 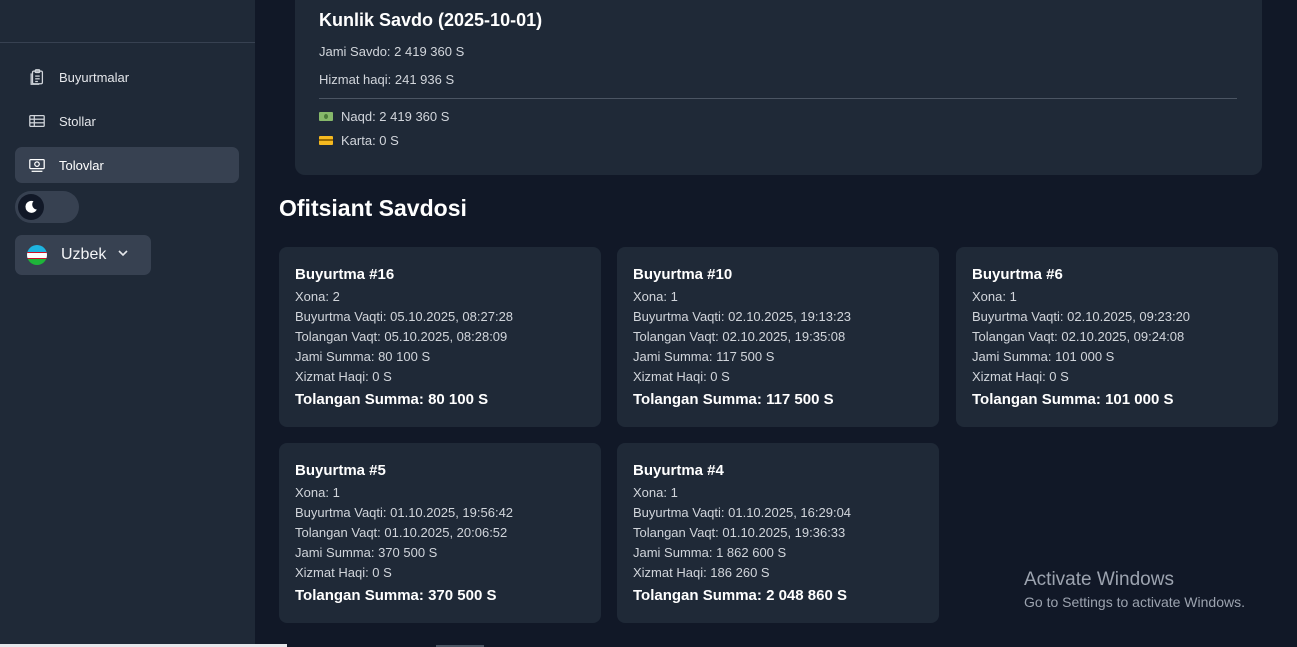 What do you see at coordinates (1081, 316) in the screenshot?
I see `order-time: Buyurtma Vaqti: 02.10.2025, 09:23:20` at bounding box center [1081, 316].